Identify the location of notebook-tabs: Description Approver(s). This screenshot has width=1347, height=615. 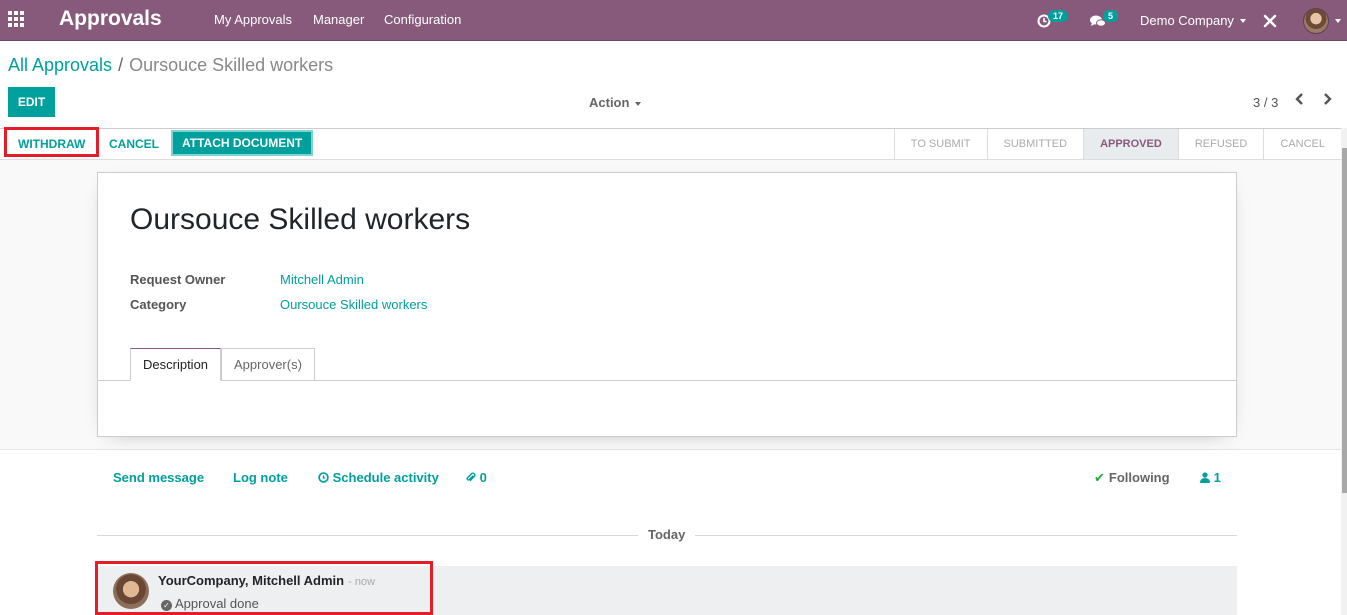
(667, 364).